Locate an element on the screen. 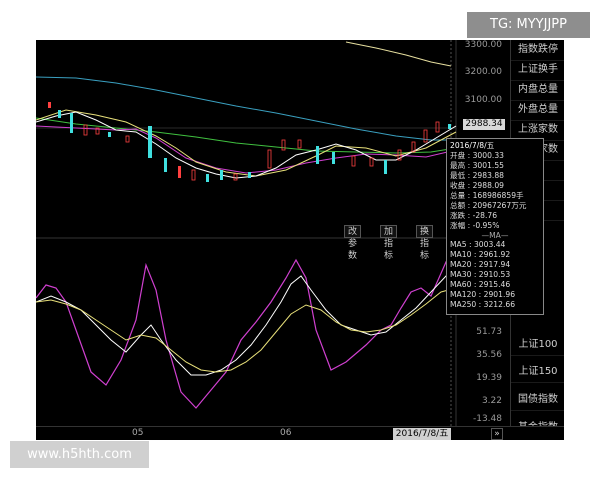 The image size is (600, 480). info-open: 开盘 : 3000.33 is located at coordinates (477, 155).